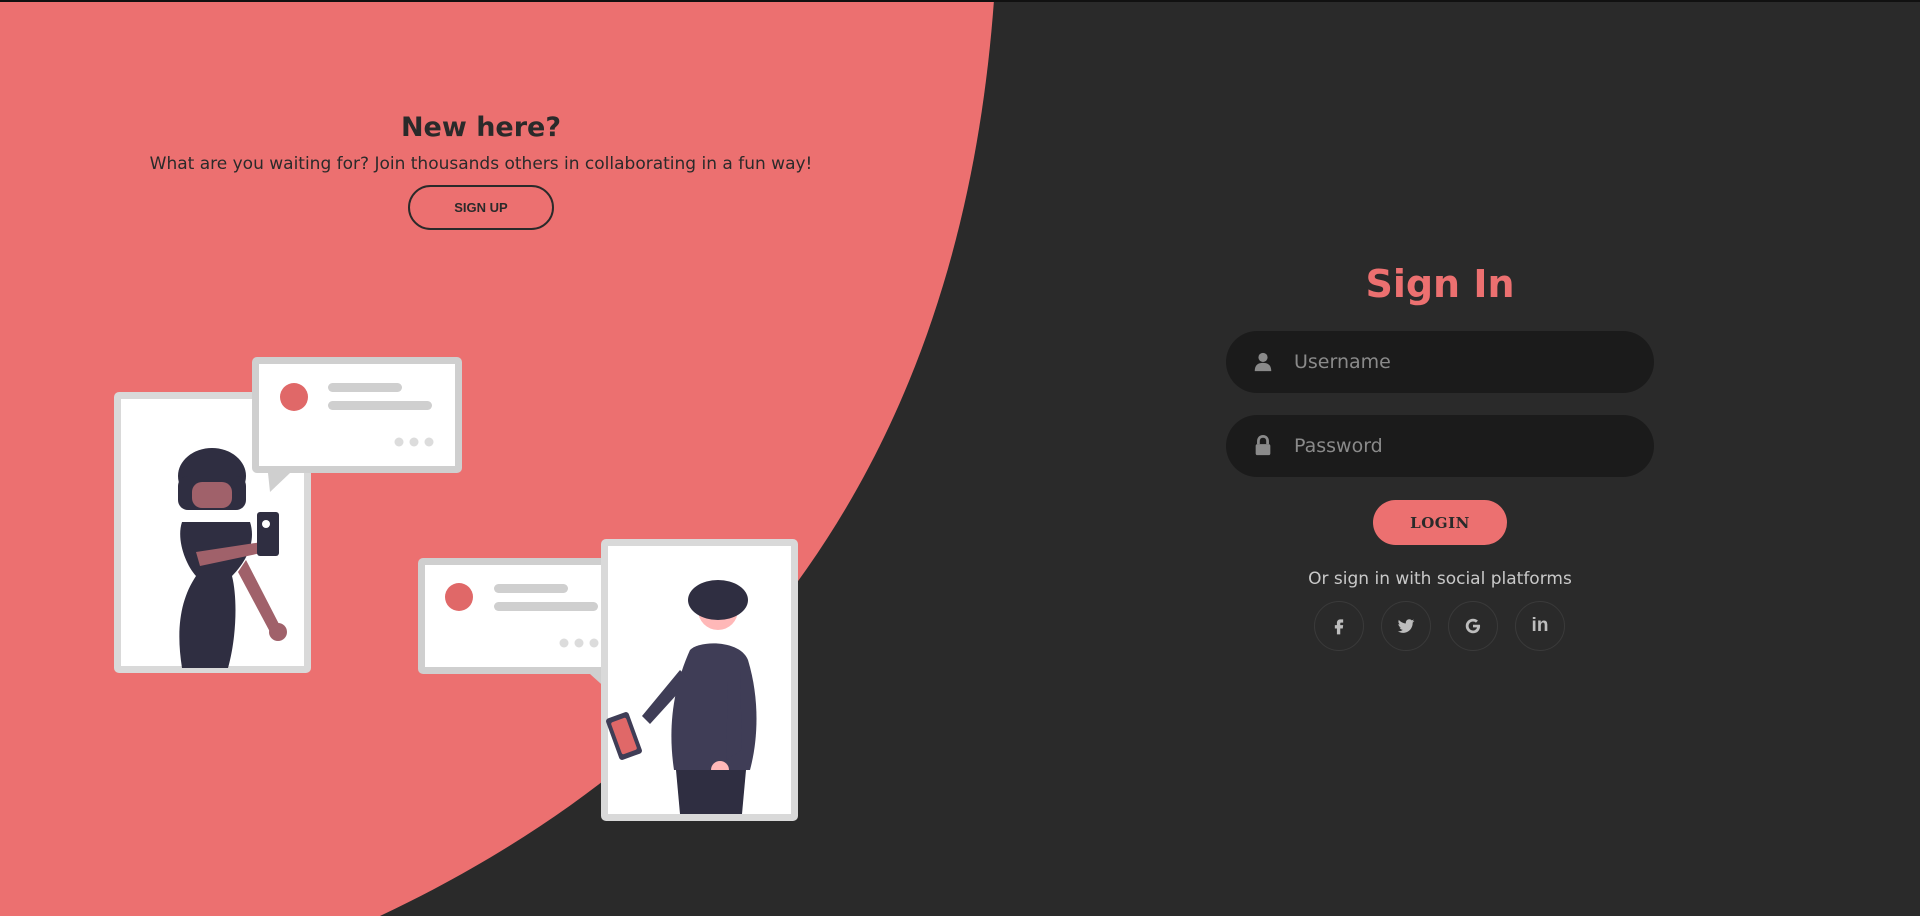 The height and width of the screenshot is (916, 1920). I want to click on username-field, so click(1440, 362).